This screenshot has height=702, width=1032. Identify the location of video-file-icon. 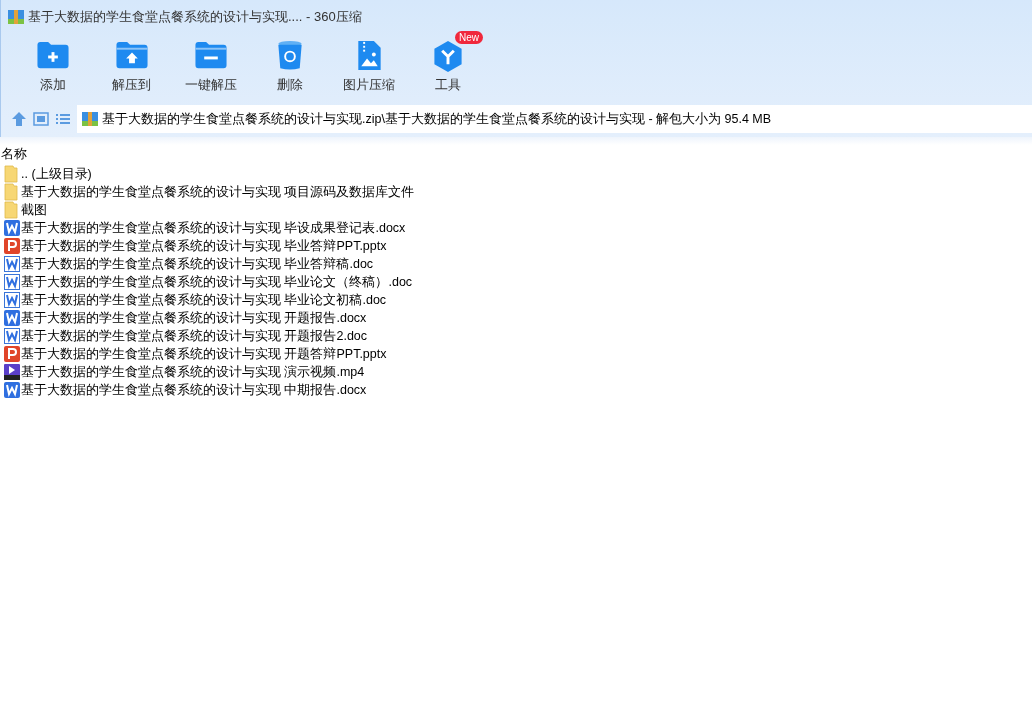
(12, 372).